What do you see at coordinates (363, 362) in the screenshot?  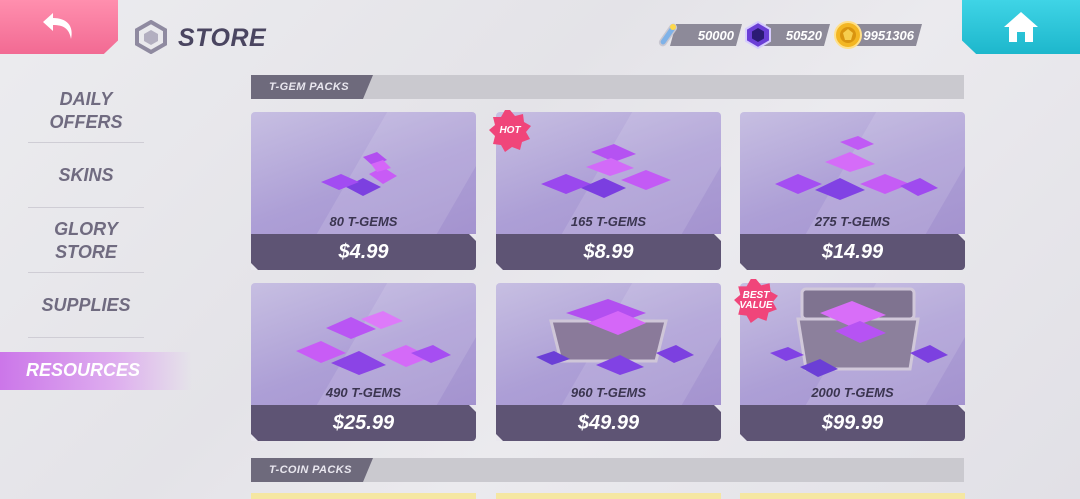 I see `pack-card-490: 490 T-GEMS $25.99` at bounding box center [363, 362].